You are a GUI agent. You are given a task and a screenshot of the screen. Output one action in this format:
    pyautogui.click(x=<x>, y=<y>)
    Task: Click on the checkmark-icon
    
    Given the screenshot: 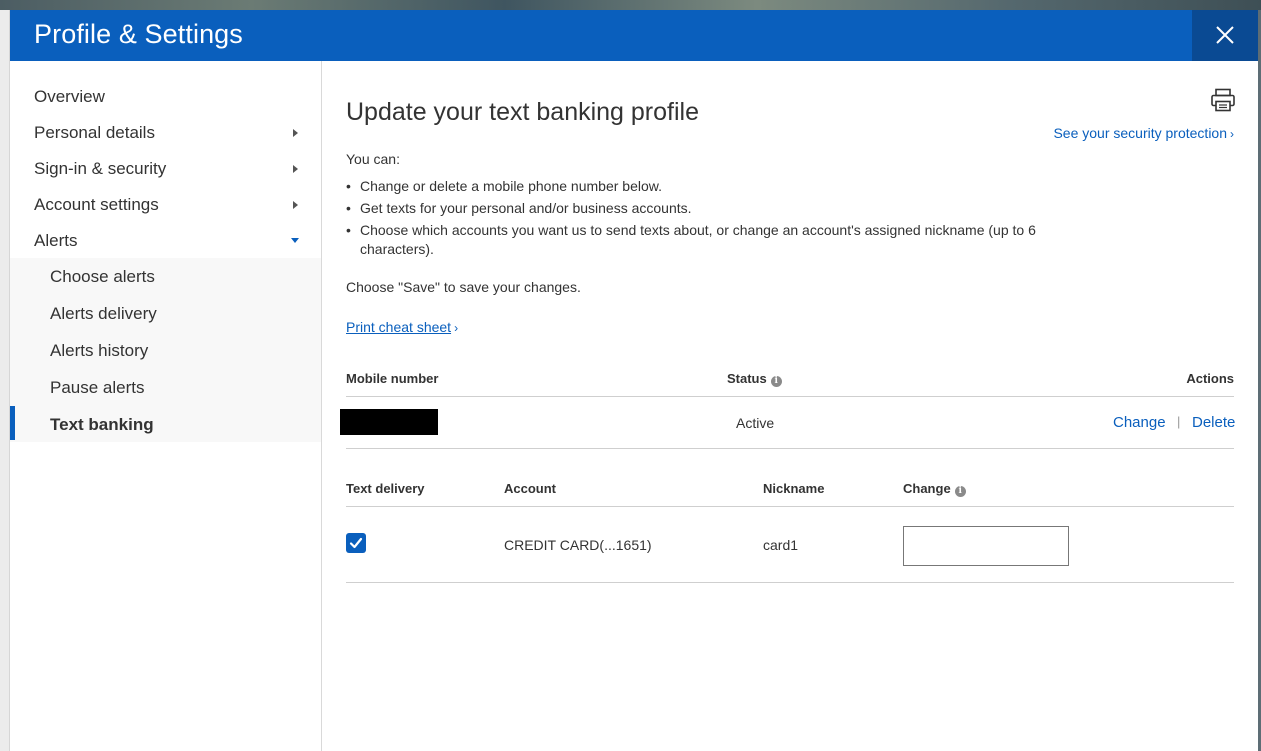 What is the action you would take?
    pyautogui.click(x=356, y=543)
    